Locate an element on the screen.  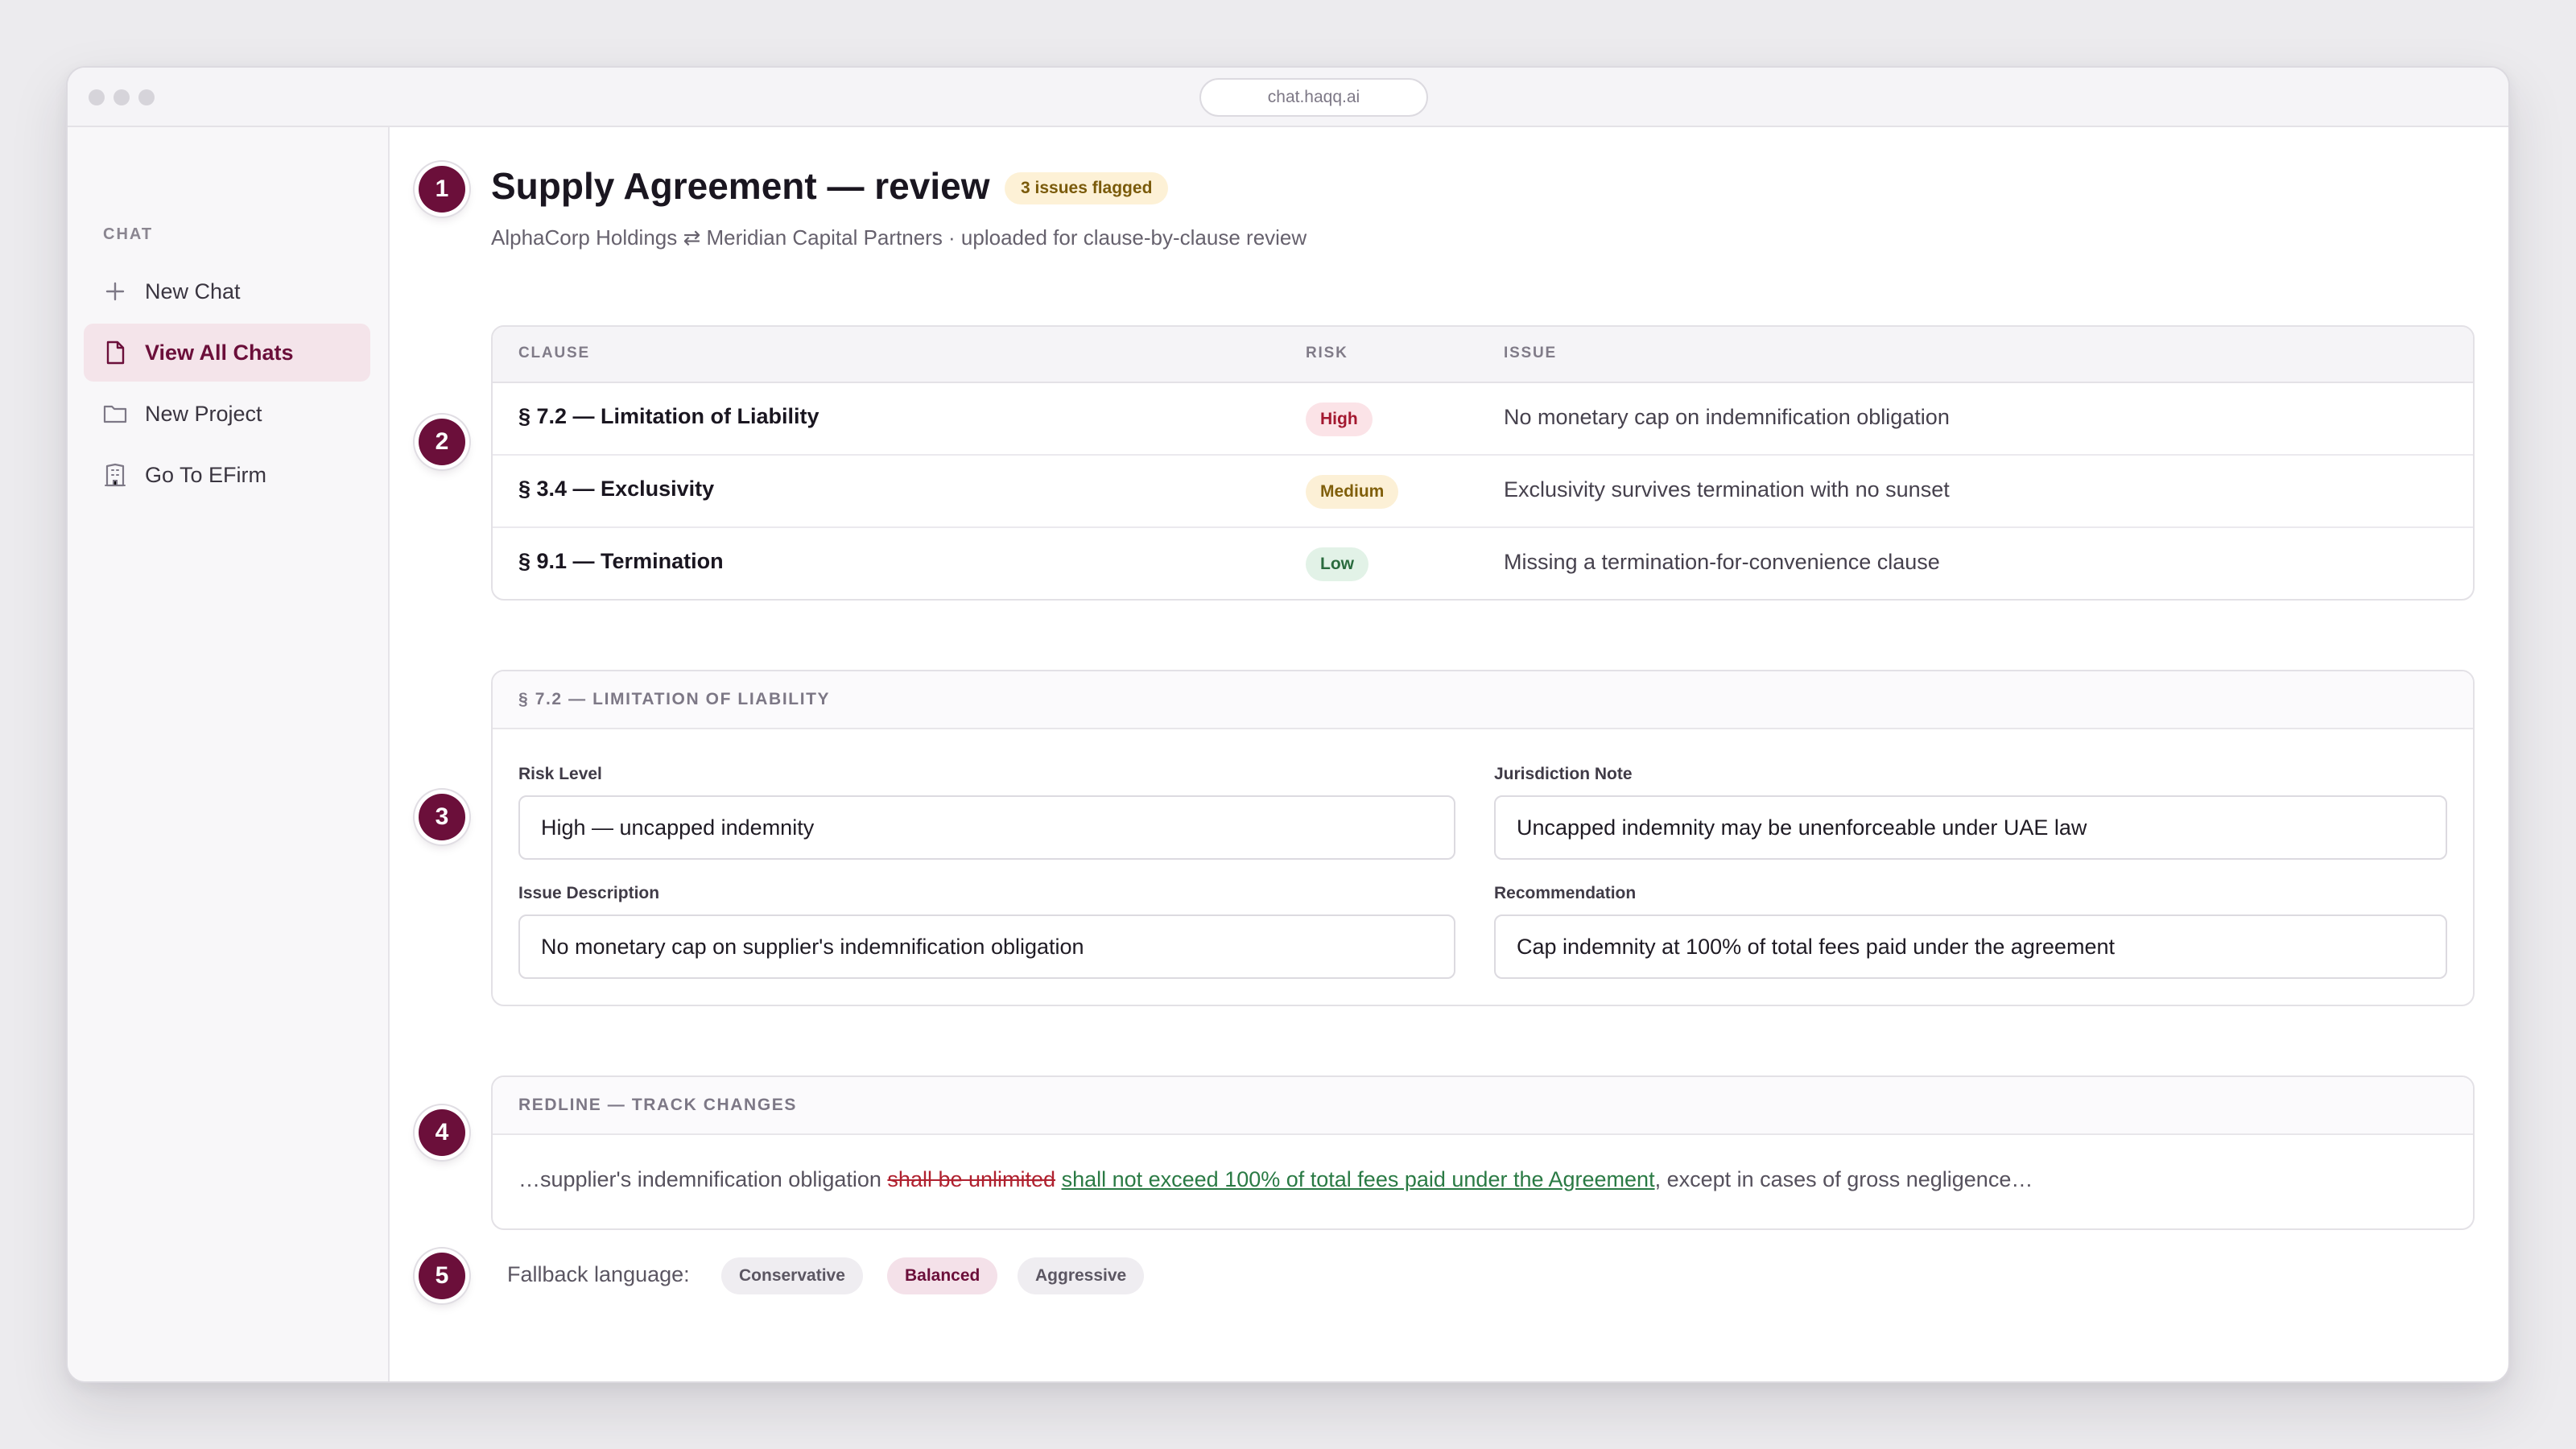
page-title: Supply Agreement — review is located at coordinates (740, 186).